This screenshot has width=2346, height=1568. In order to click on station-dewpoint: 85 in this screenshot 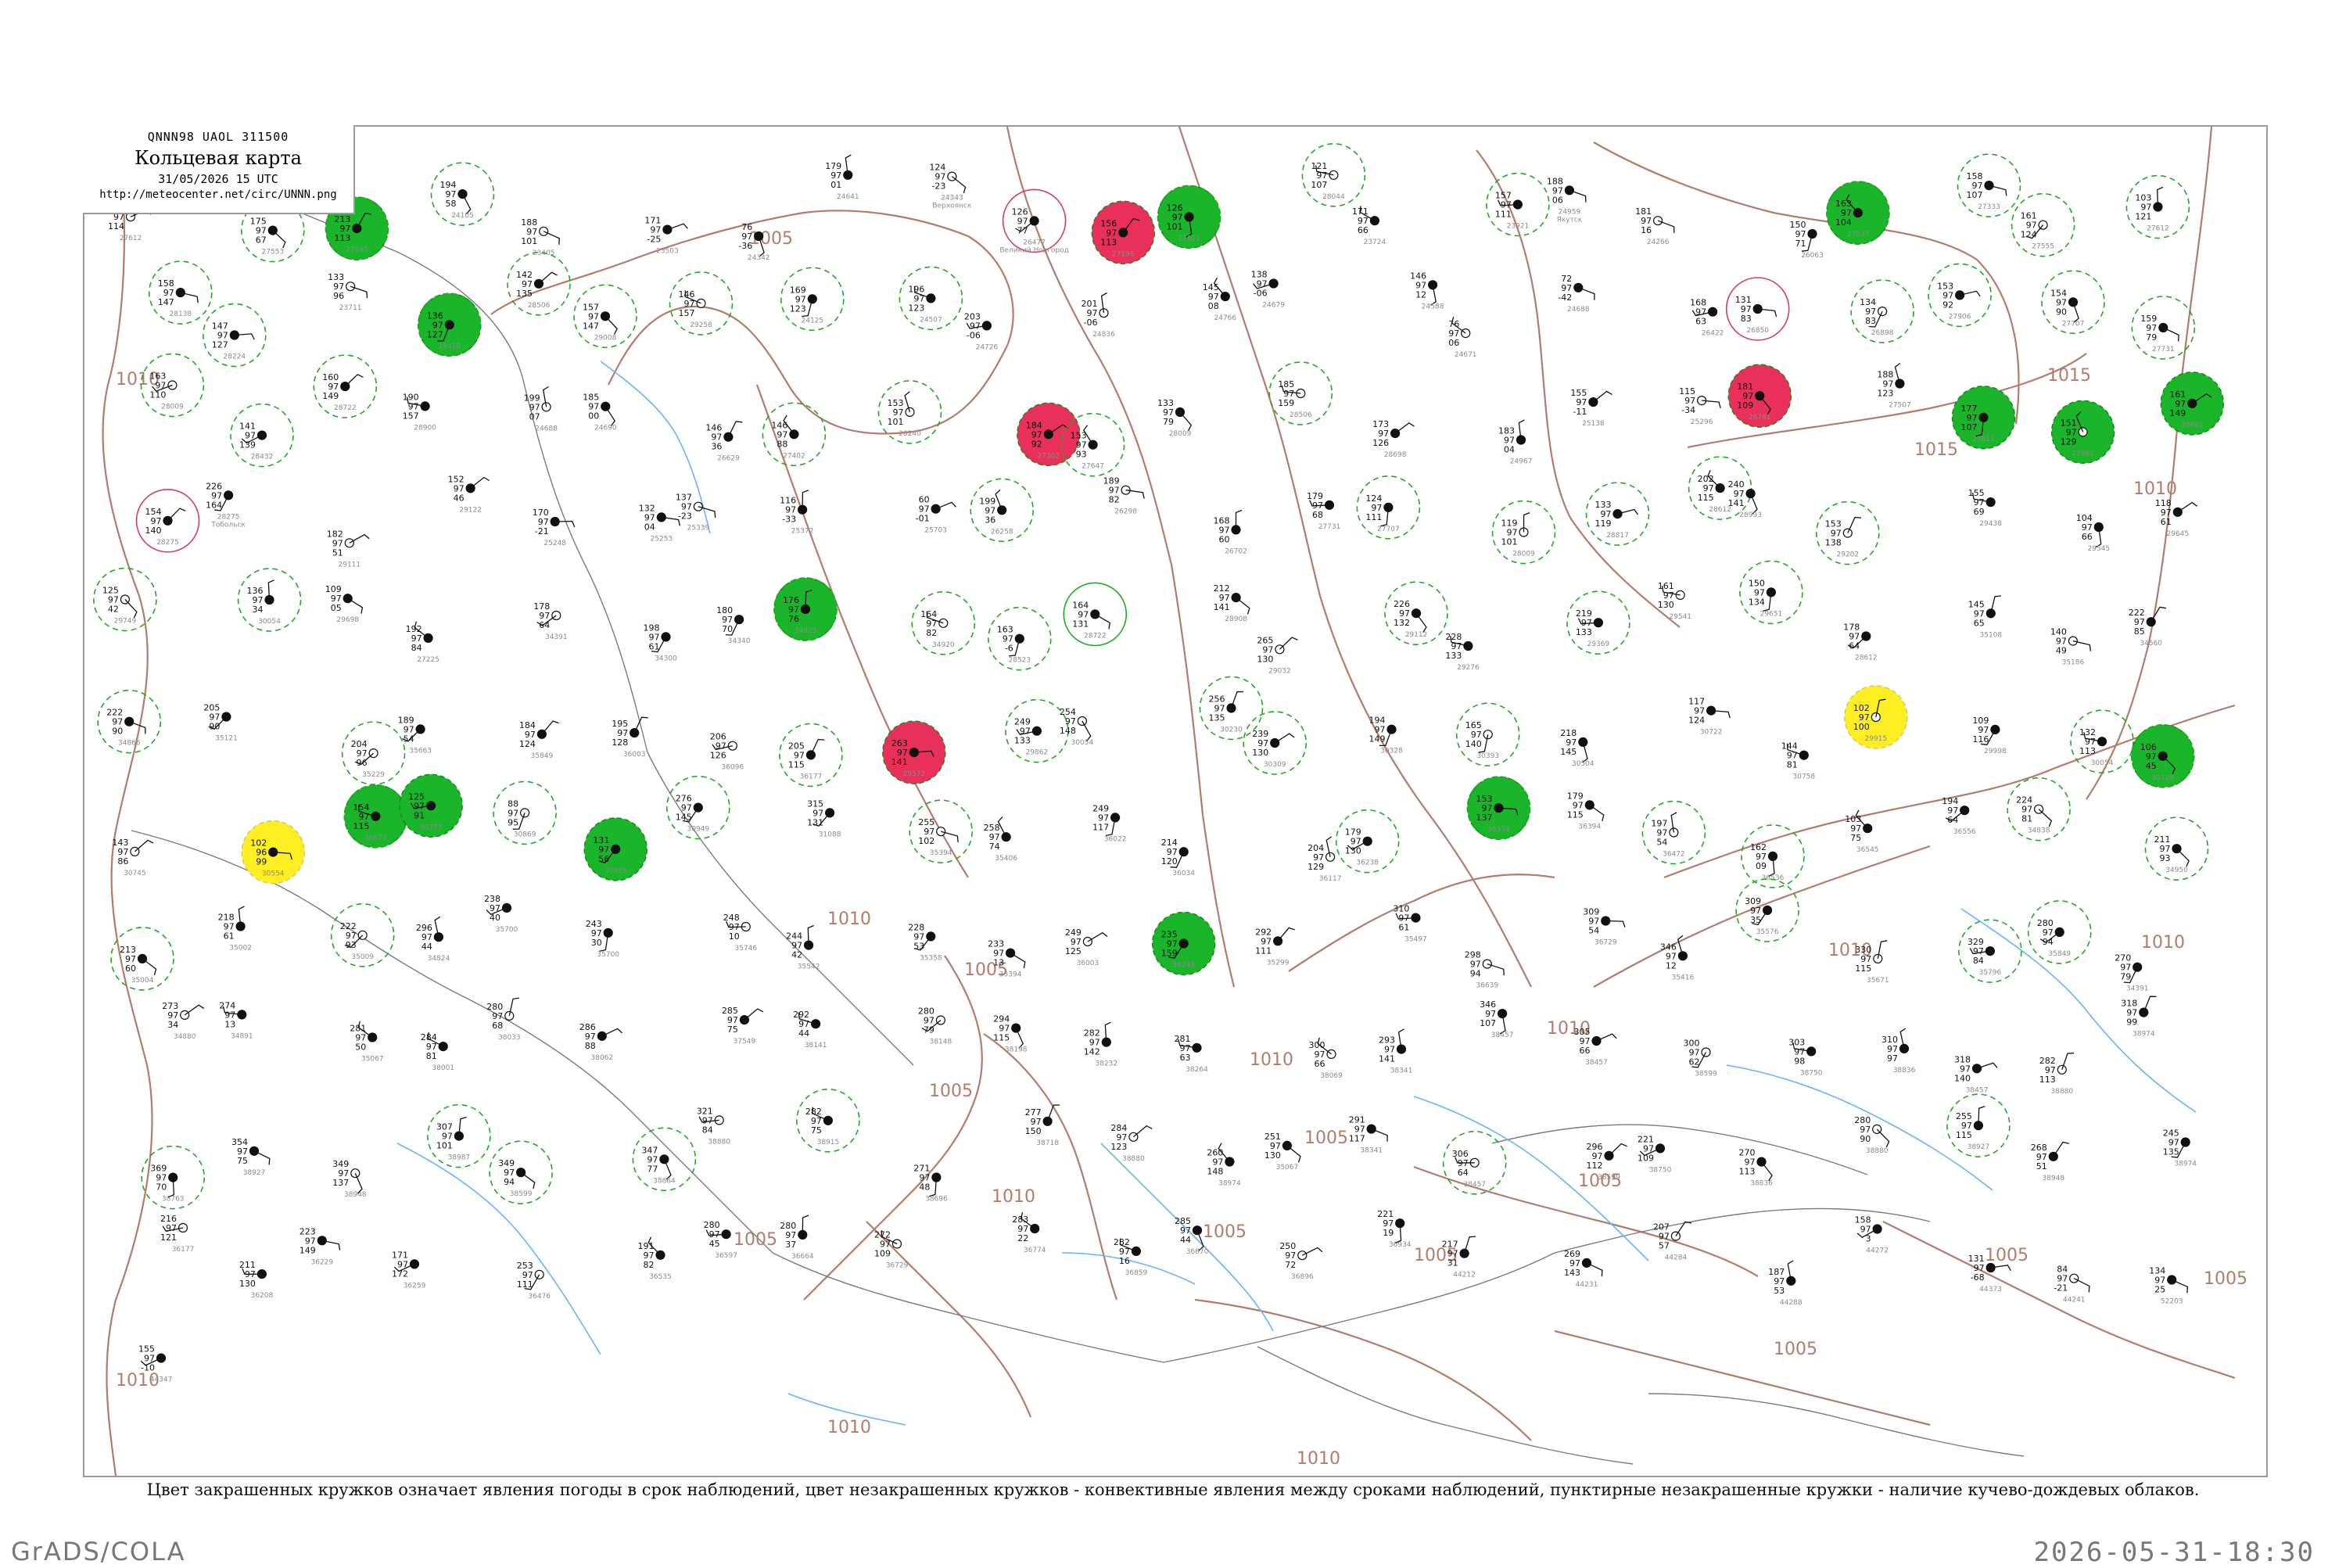, I will do `click(2139, 631)`.